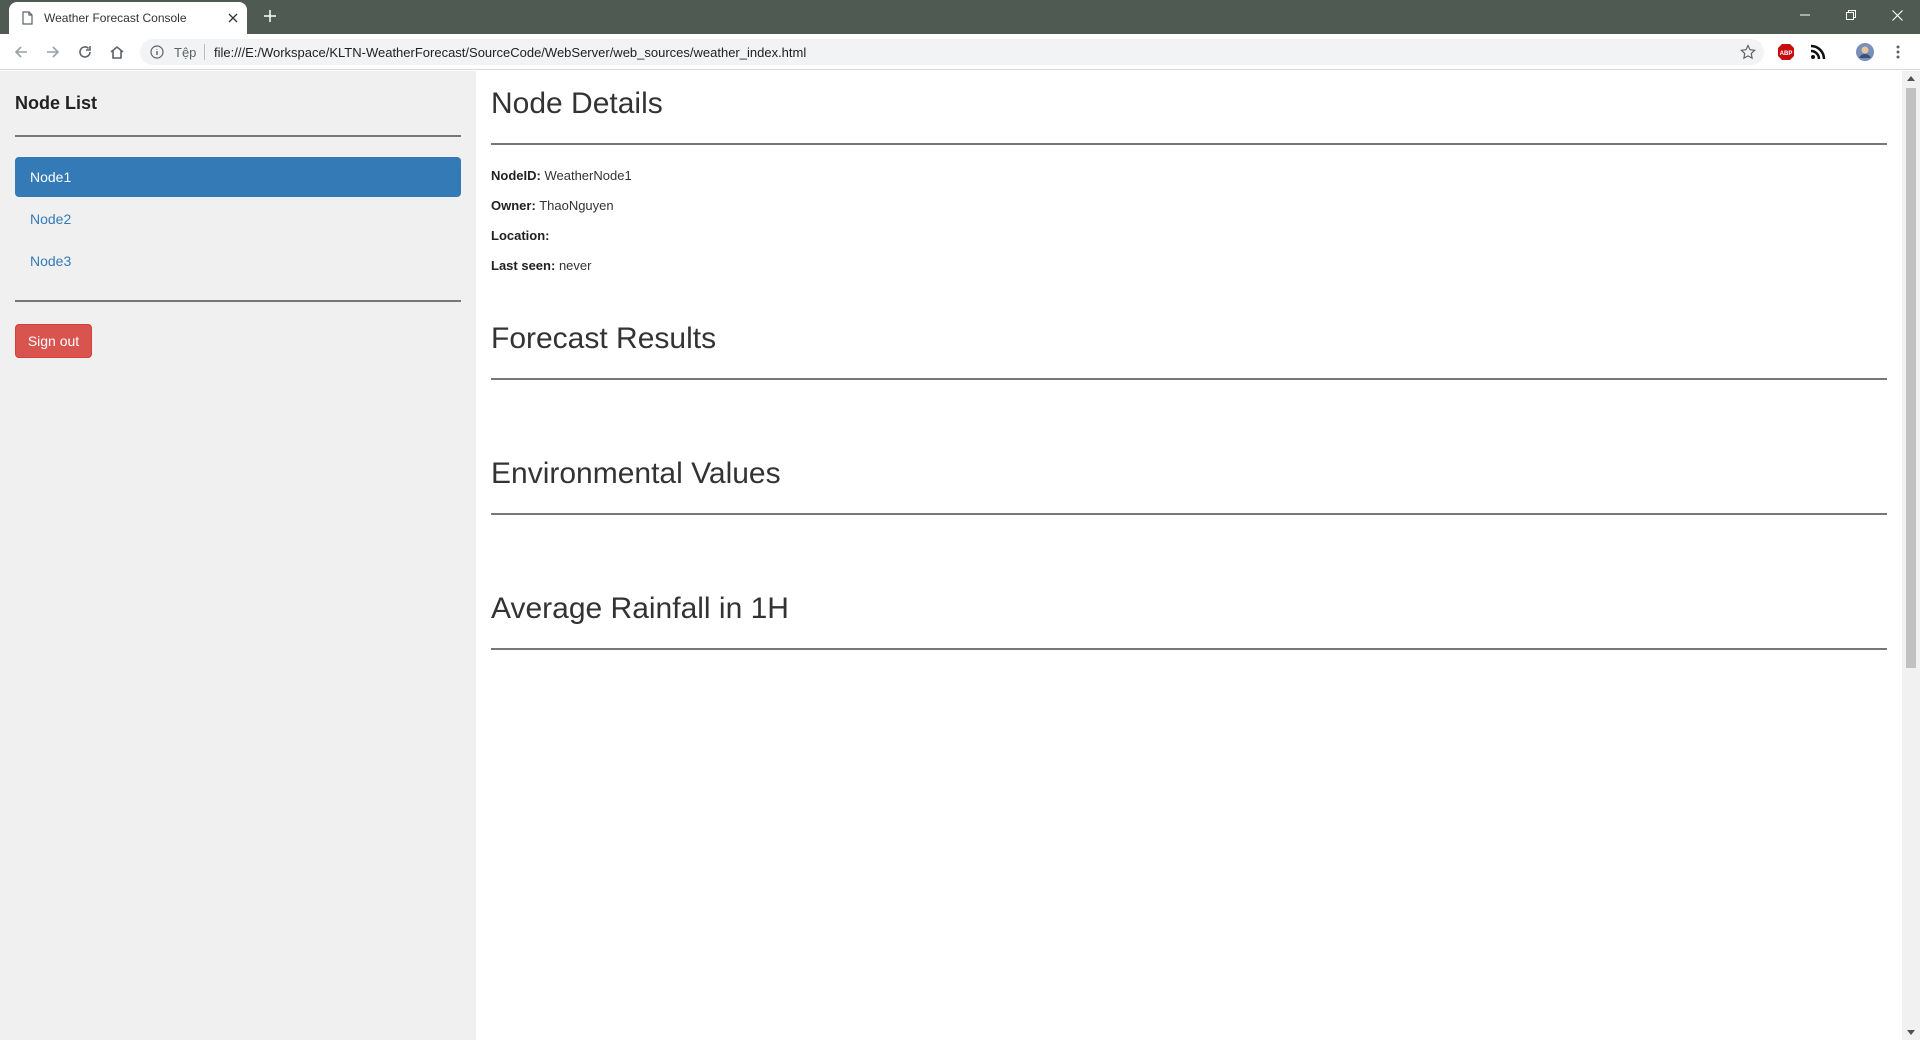 The image size is (1920, 1040). What do you see at coordinates (56, 103) in the screenshot?
I see `sidebar-title: Node List` at bounding box center [56, 103].